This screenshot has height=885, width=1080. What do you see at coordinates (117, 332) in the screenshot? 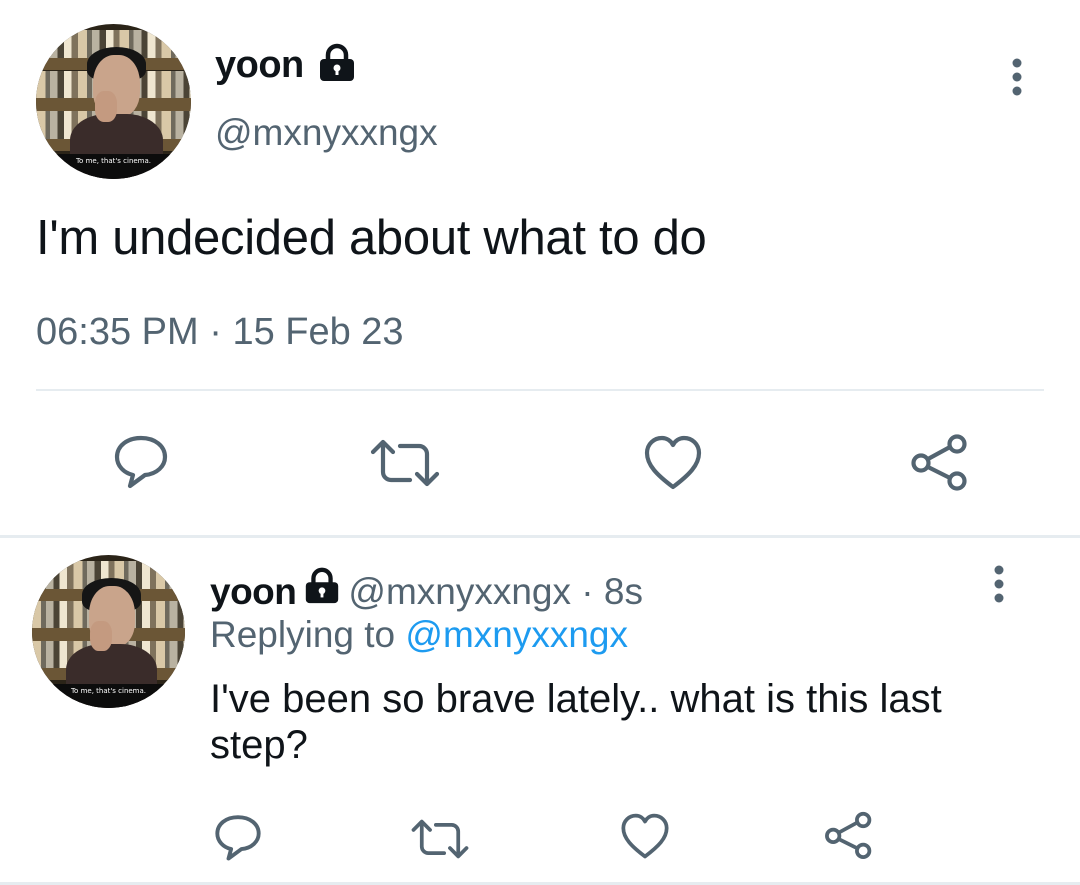
I see `tweet-time: 06:35 PM` at bounding box center [117, 332].